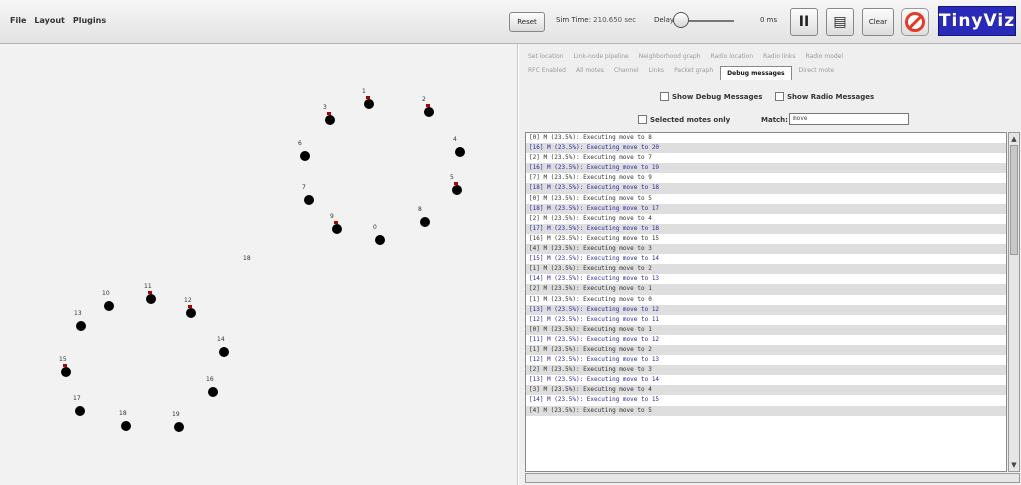  Describe the element at coordinates (717, 96) in the screenshot. I see `show-debug-label: Show Debug Messages` at that location.